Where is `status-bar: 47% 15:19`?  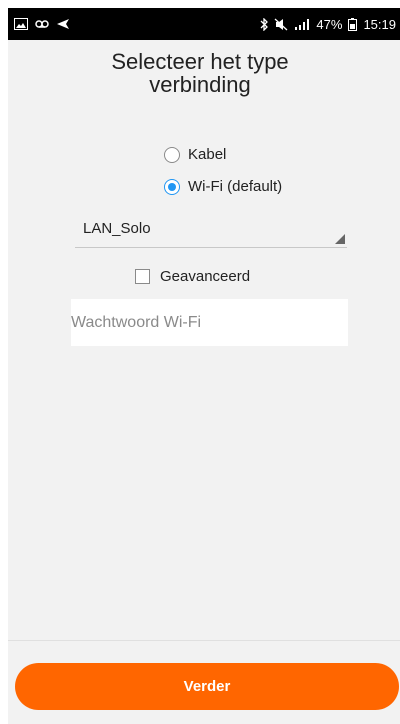 status-bar: 47% 15:19 is located at coordinates (204, 24).